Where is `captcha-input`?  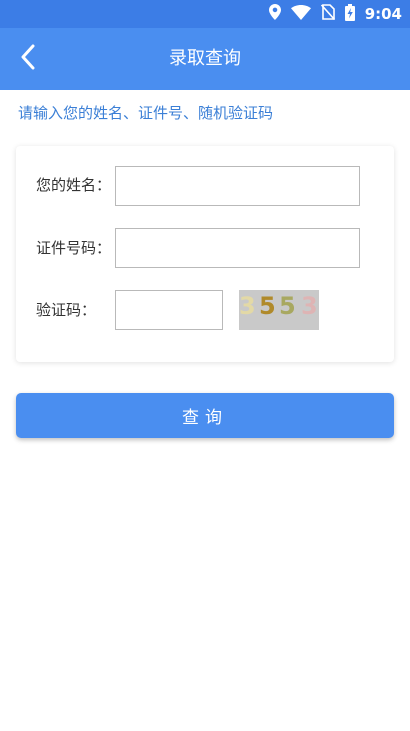
captcha-input is located at coordinates (169, 310).